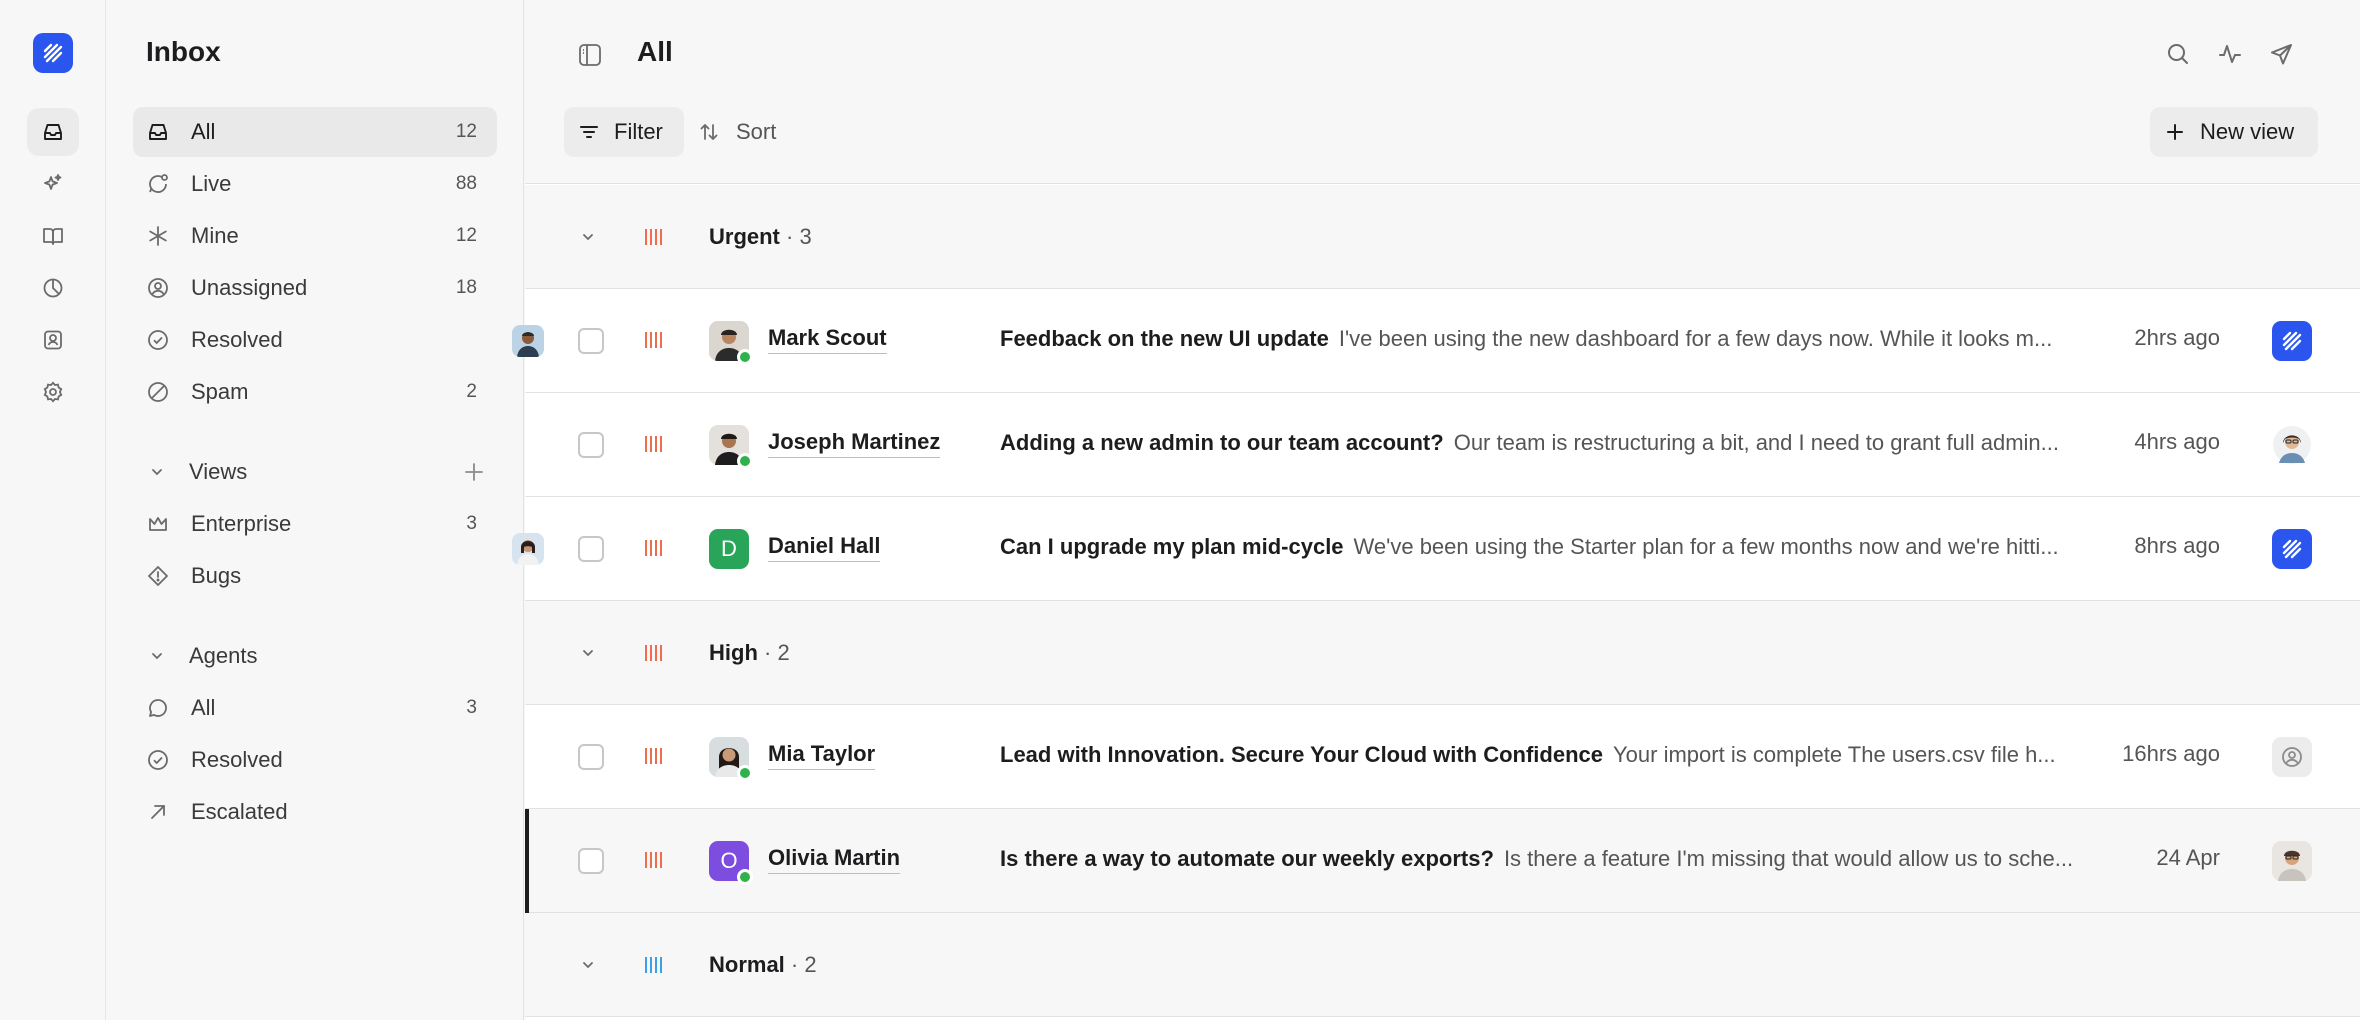 The image size is (2360, 1020). What do you see at coordinates (315, 760) in the screenshot?
I see `sidebar-item-agents-resolved: Resolved` at bounding box center [315, 760].